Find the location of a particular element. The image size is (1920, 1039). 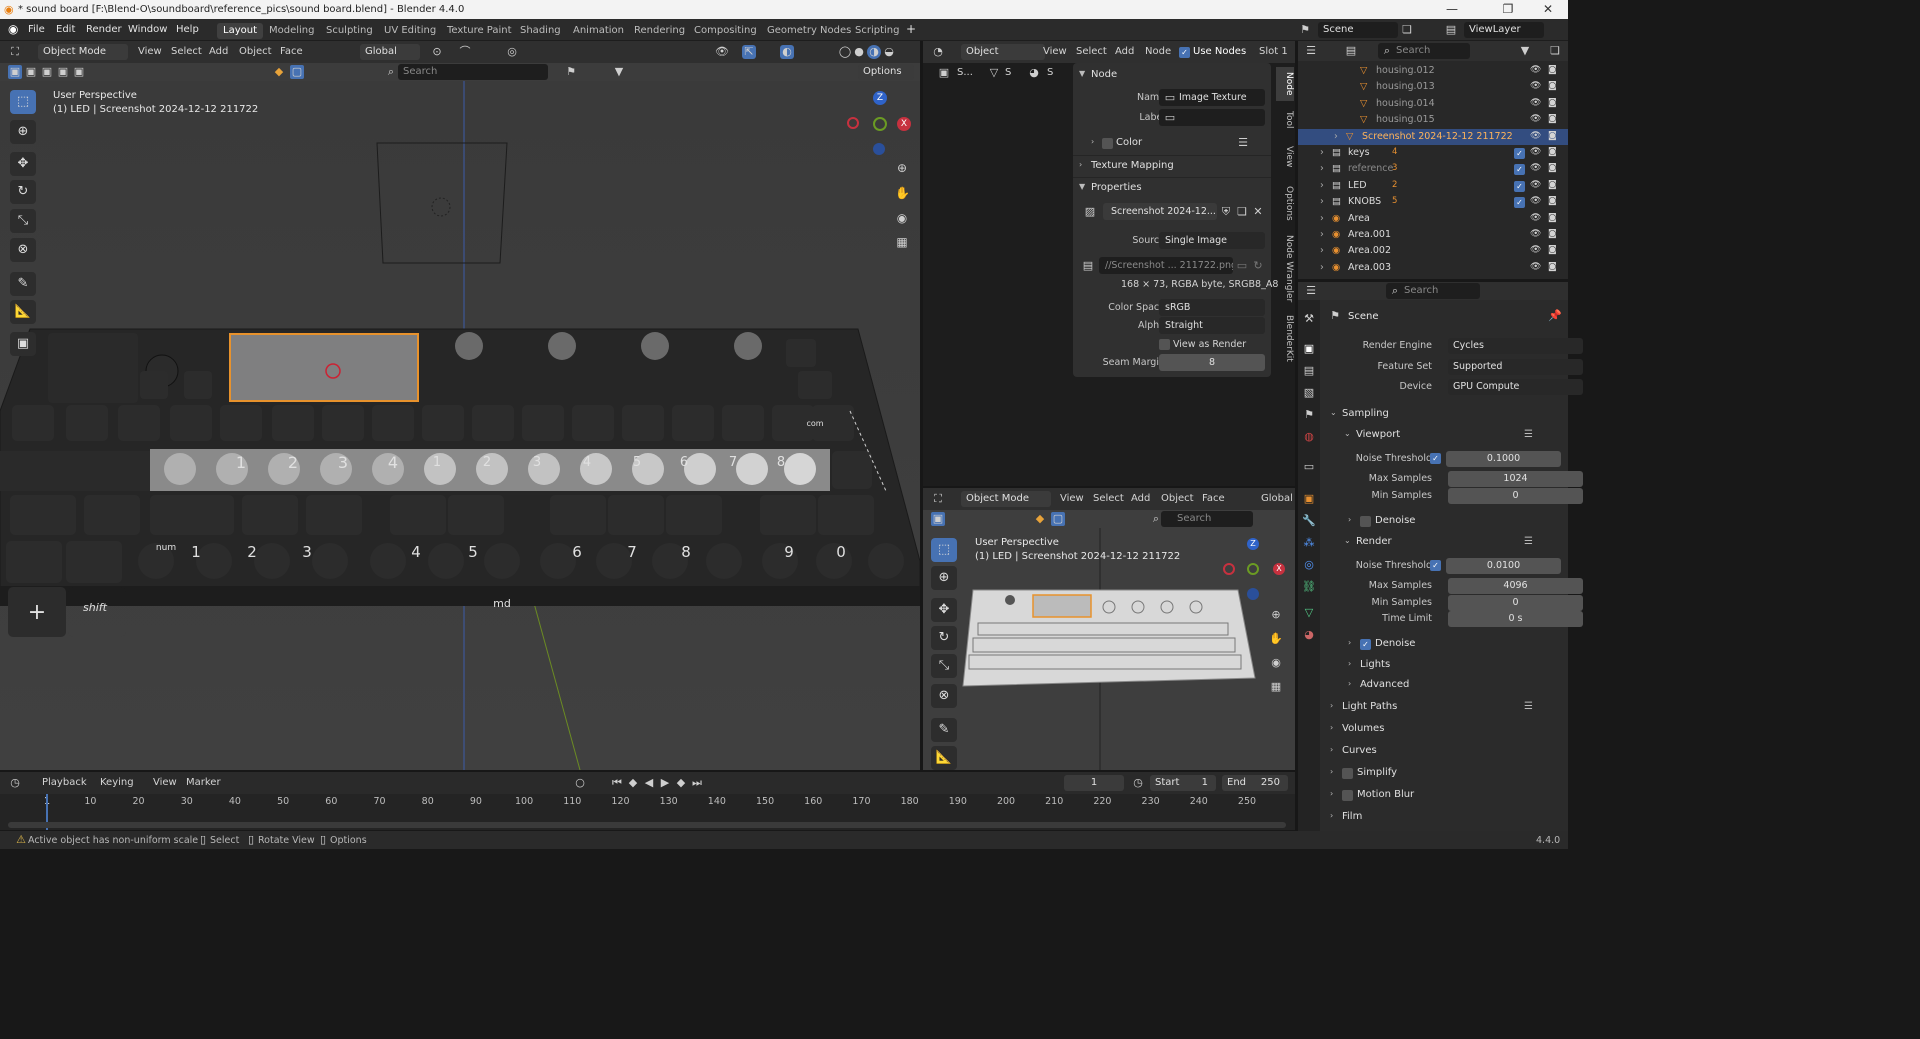

tab-modeling: Modeling is located at coordinates (292, 31).